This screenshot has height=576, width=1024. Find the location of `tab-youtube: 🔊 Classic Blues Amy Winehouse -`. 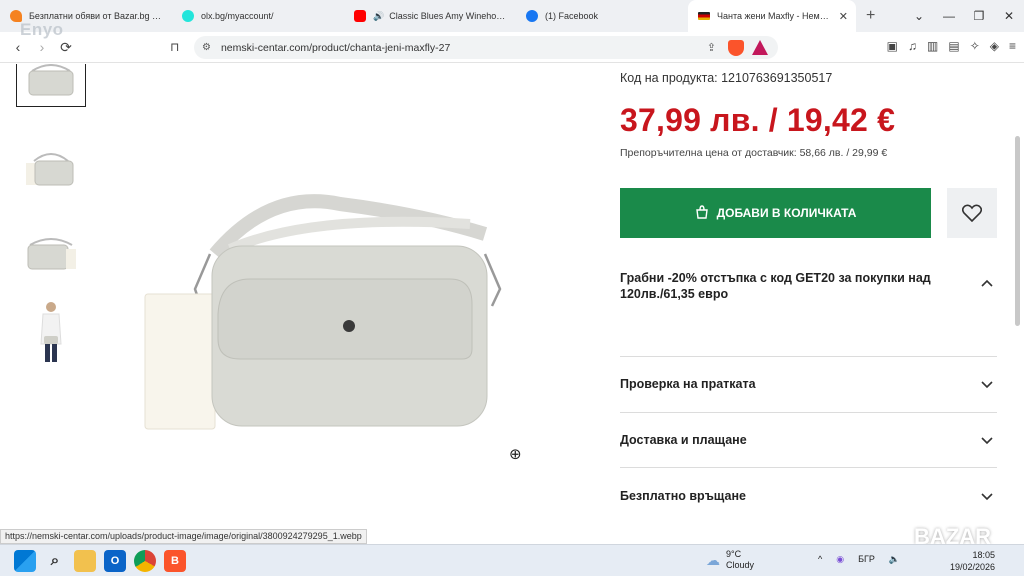

tab-youtube: 🔊 Classic Blues Amy Winehouse - is located at coordinates (430, 16).